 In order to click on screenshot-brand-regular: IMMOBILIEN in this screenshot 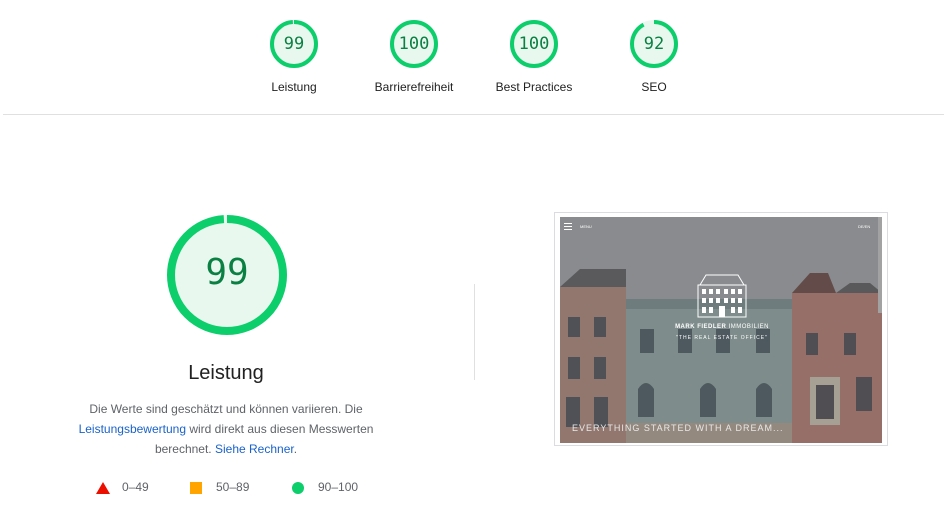, I will do `click(747, 327)`.